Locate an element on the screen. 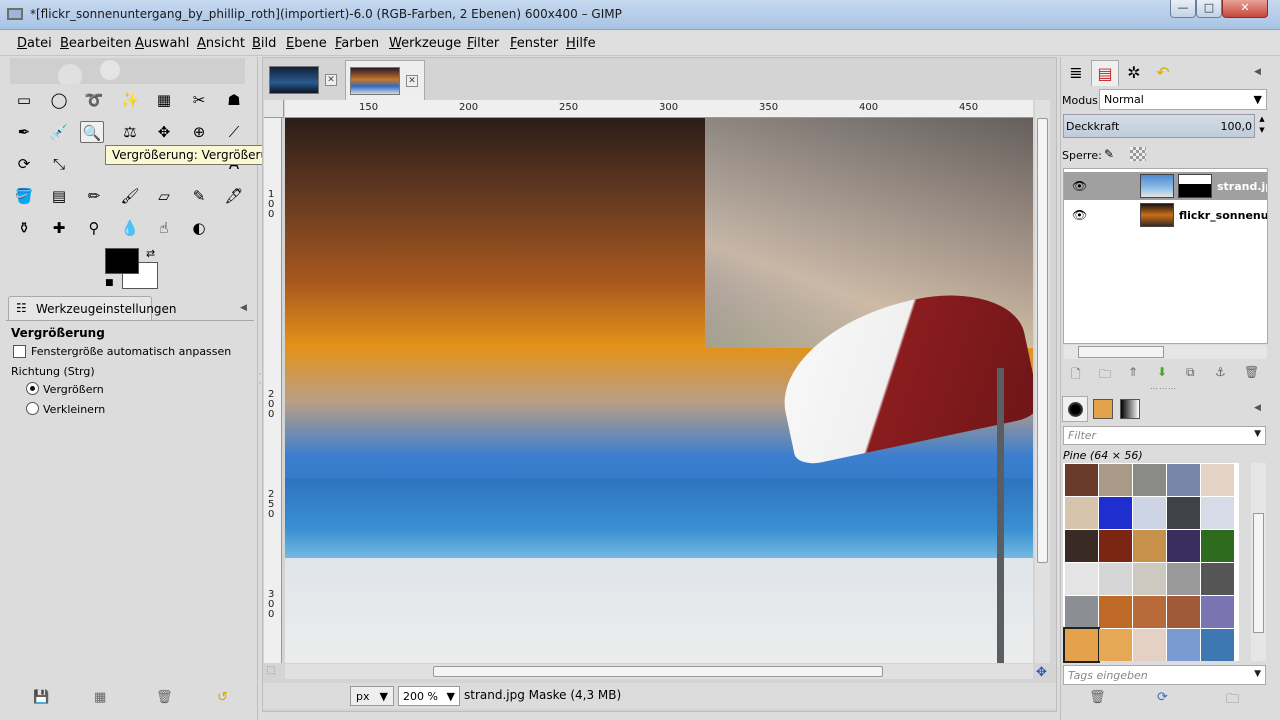 The image size is (1280, 720). tags-input: Tags eingeben ▼ is located at coordinates (1164, 675).